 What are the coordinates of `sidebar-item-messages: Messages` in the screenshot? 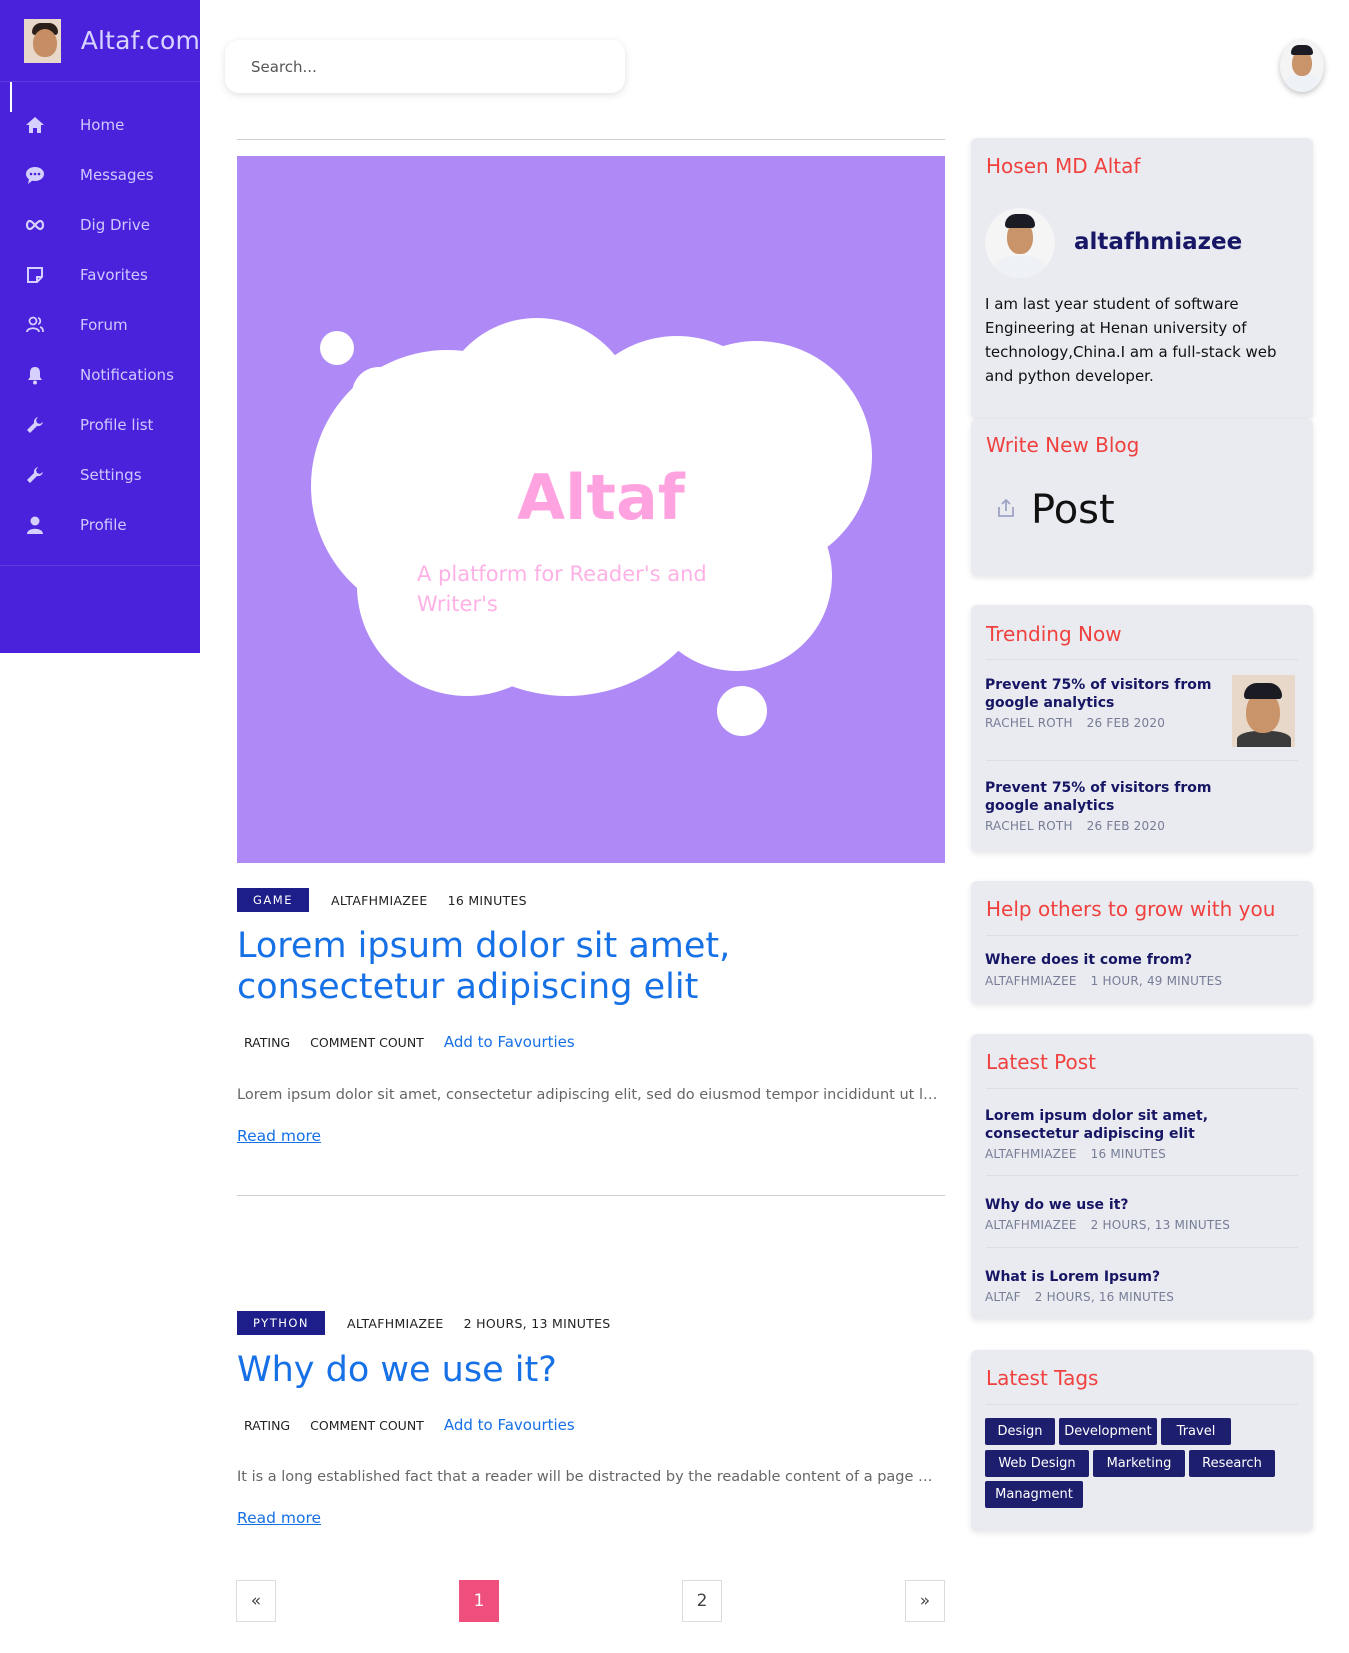 It's located at (100, 175).